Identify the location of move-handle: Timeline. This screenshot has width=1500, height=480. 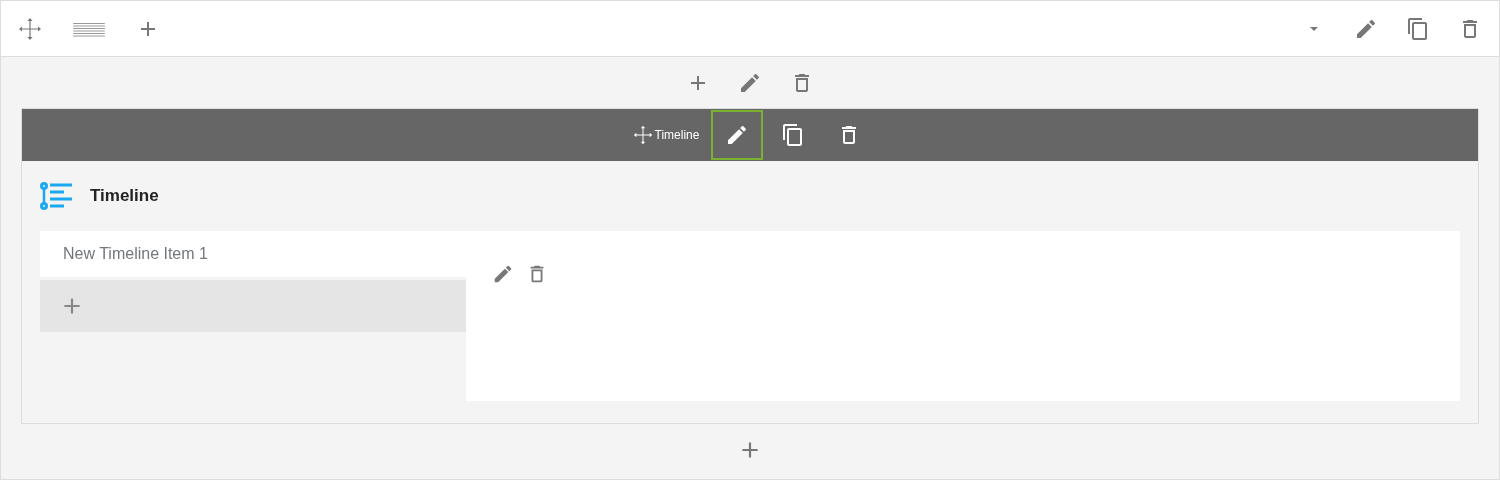
(666, 135).